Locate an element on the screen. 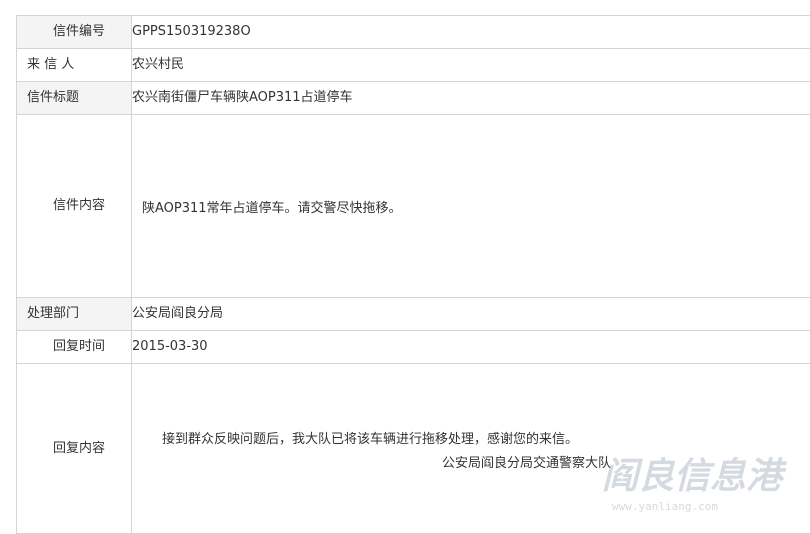 This screenshot has width=810, height=534. letter-content-label: 信件内容 is located at coordinates (74, 206).